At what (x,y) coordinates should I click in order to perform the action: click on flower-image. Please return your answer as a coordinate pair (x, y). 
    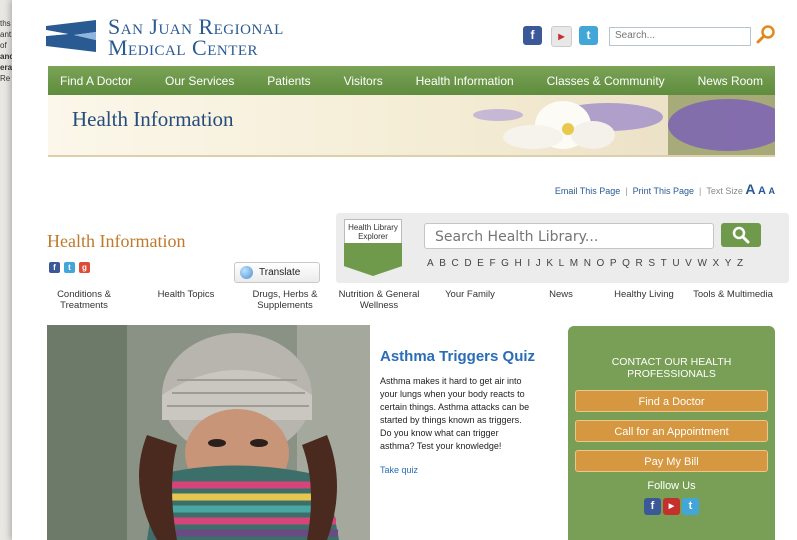
    Looking at the image, I should click on (624, 125).